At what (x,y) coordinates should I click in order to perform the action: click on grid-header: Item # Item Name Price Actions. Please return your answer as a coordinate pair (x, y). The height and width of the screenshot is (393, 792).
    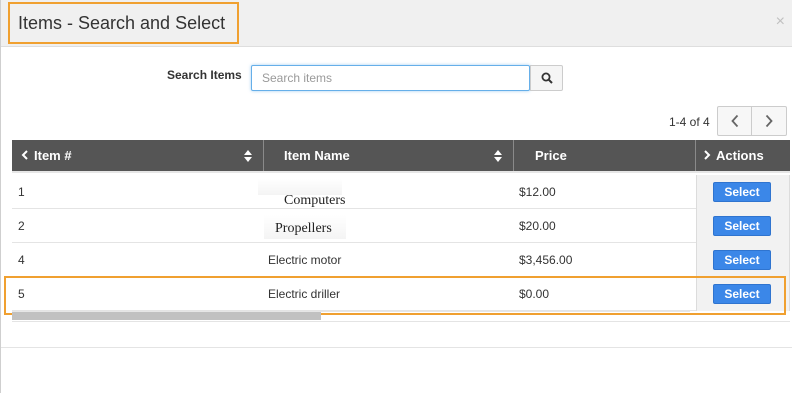
    Looking at the image, I should click on (401, 156).